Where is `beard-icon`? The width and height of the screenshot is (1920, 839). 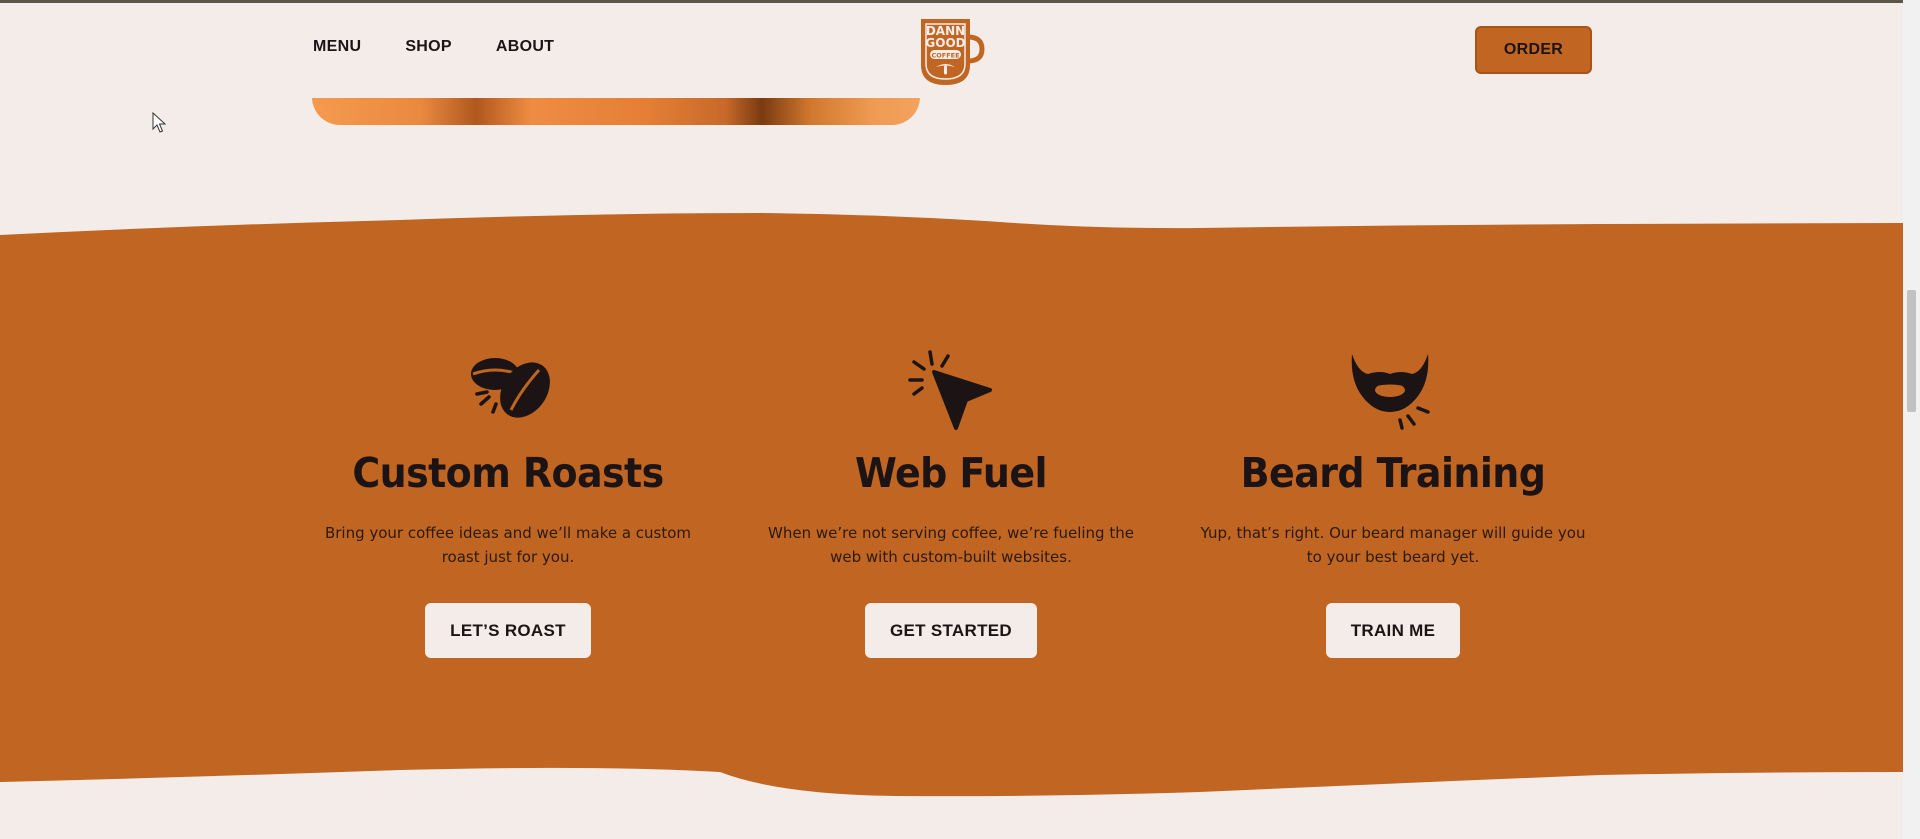 beard-icon is located at coordinates (1393, 390).